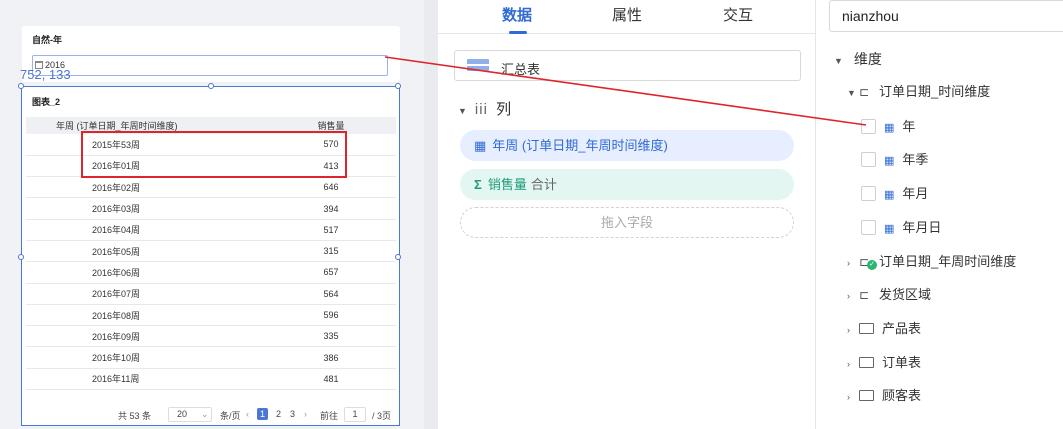 This screenshot has width=1063, height=429. I want to click on tree-root-dimensions: ▼ 维度, so click(858, 59).